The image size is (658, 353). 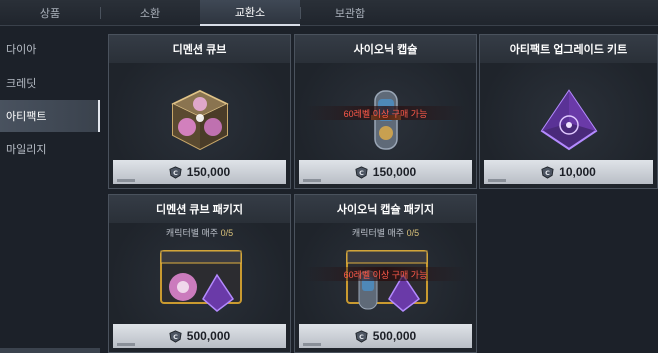 I want to click on product-name: 사이오닉 캡슐, so click(x=385, y=49).